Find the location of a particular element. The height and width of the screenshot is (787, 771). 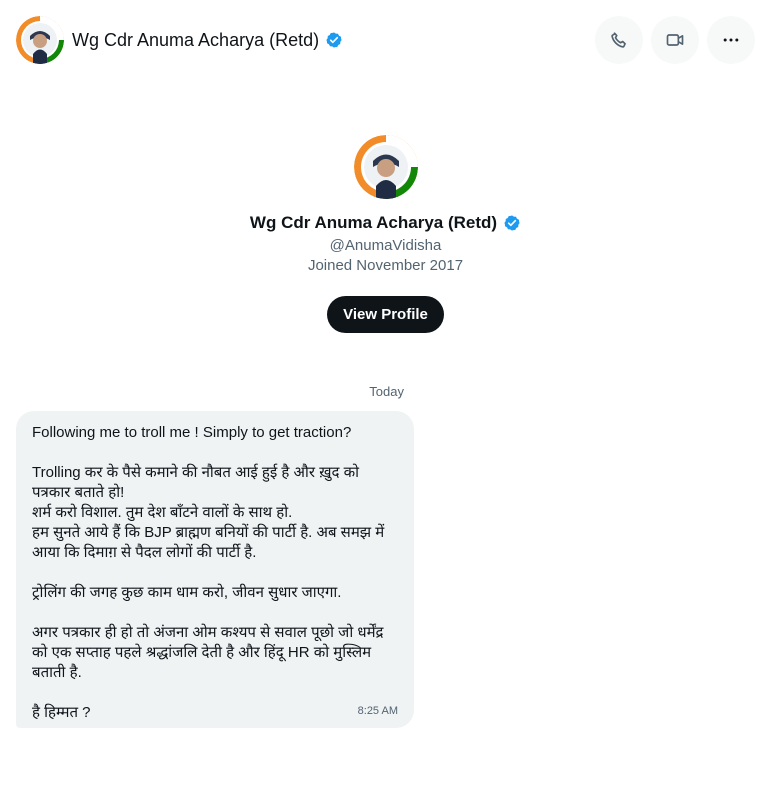

call-button is located at coordinates (619, 40).